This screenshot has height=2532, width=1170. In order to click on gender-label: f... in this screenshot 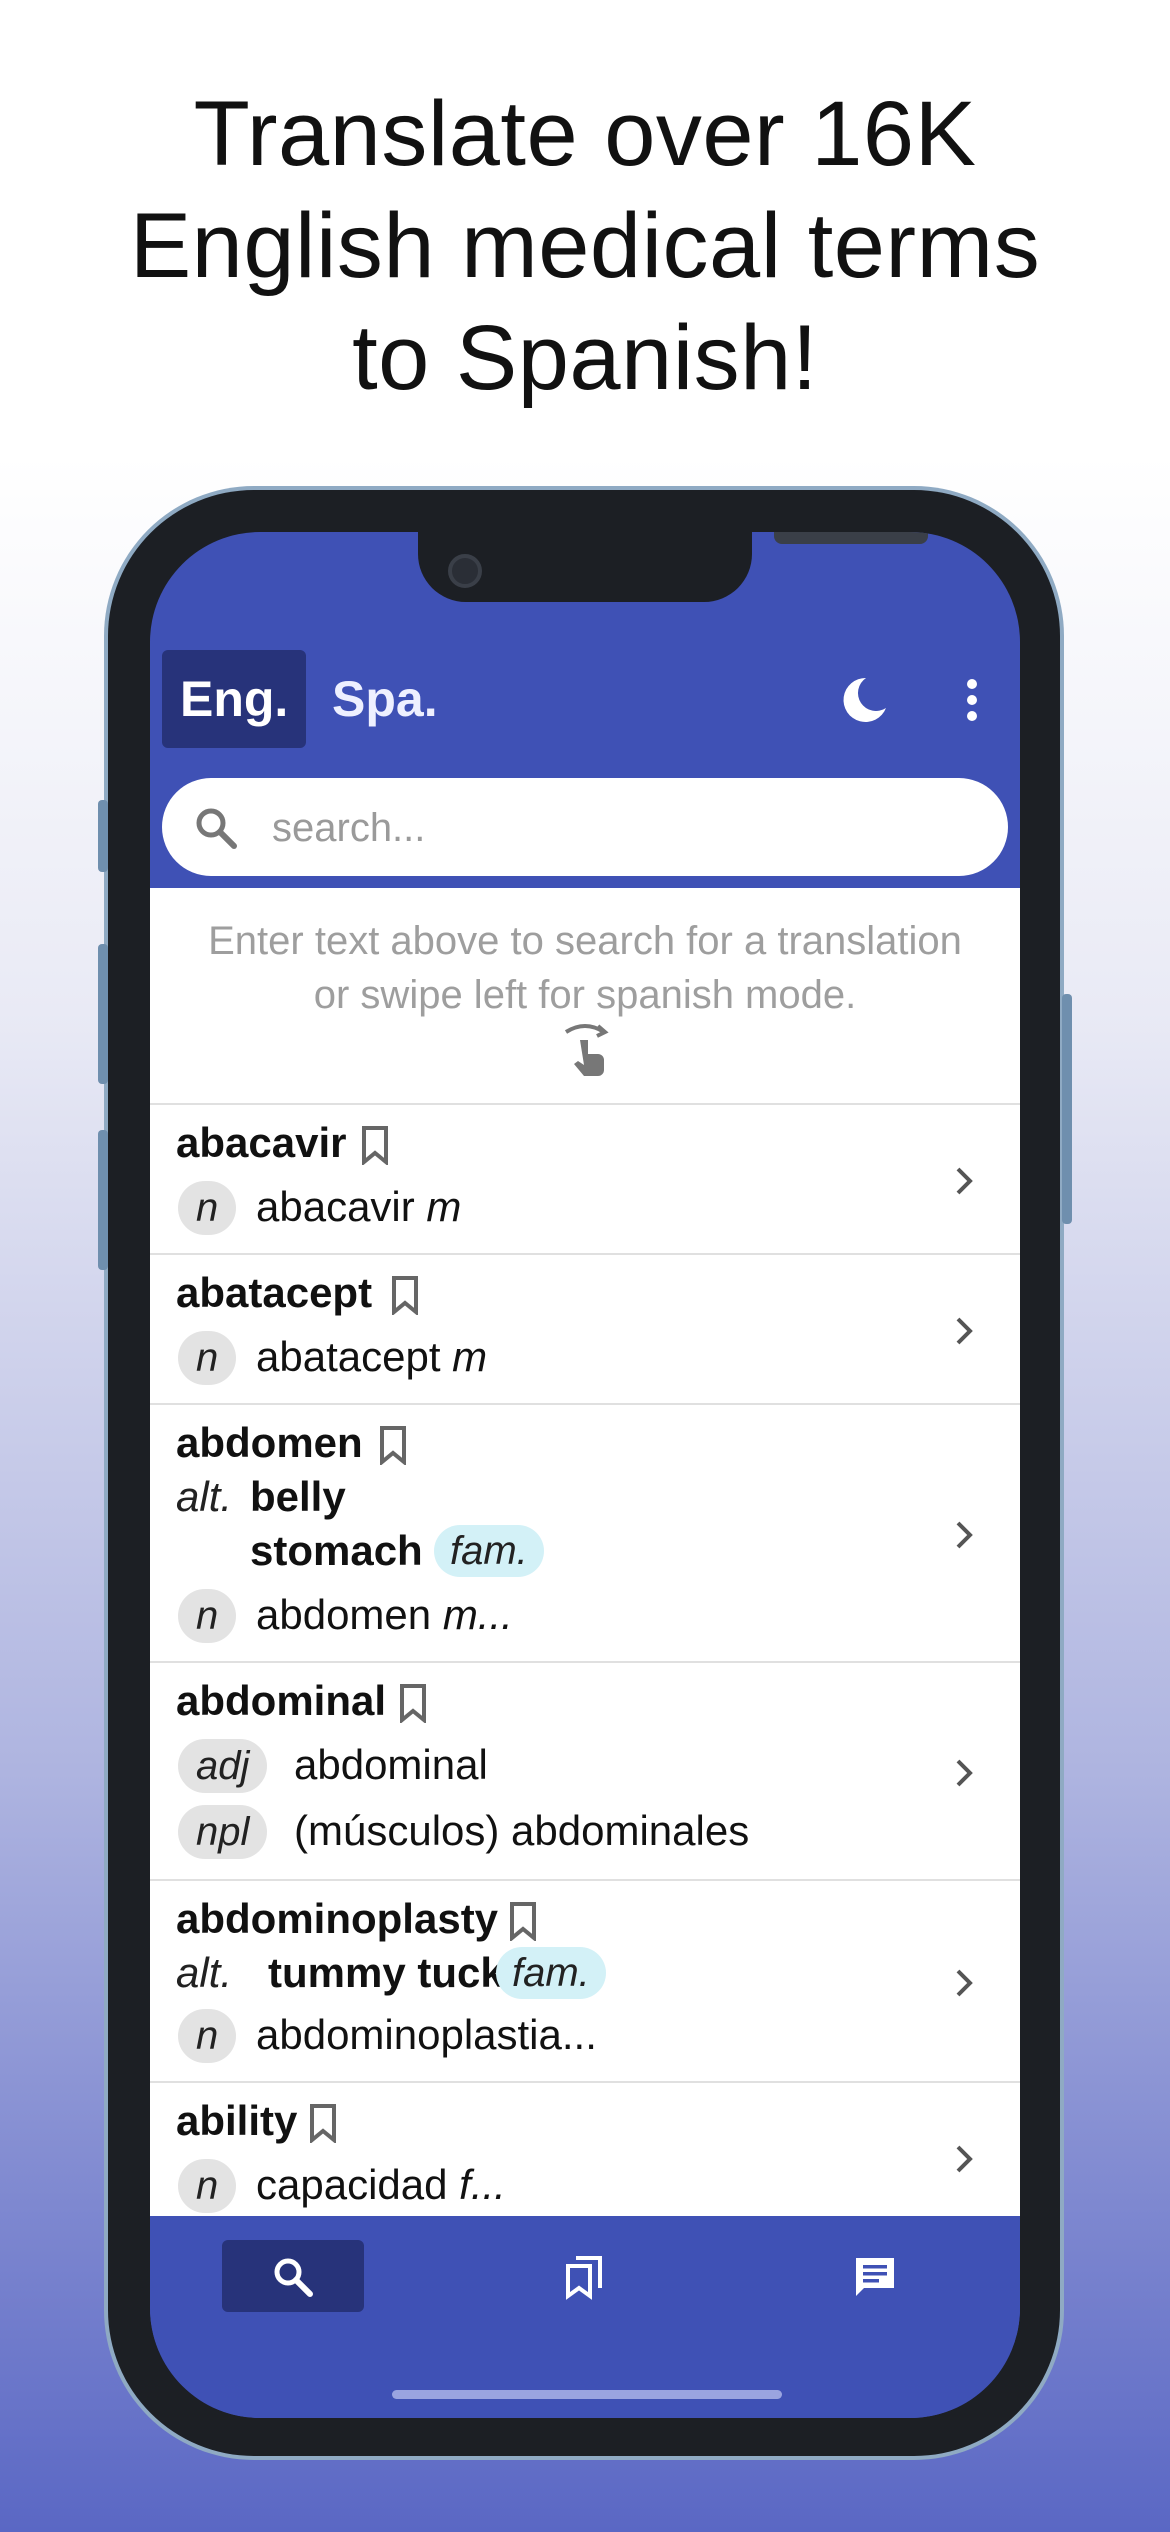, I will do `click(482, 2184)`.